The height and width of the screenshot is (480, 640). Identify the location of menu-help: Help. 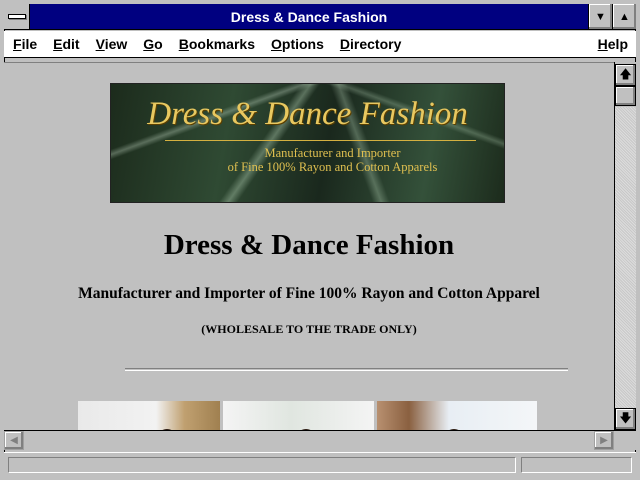
(613, 44).